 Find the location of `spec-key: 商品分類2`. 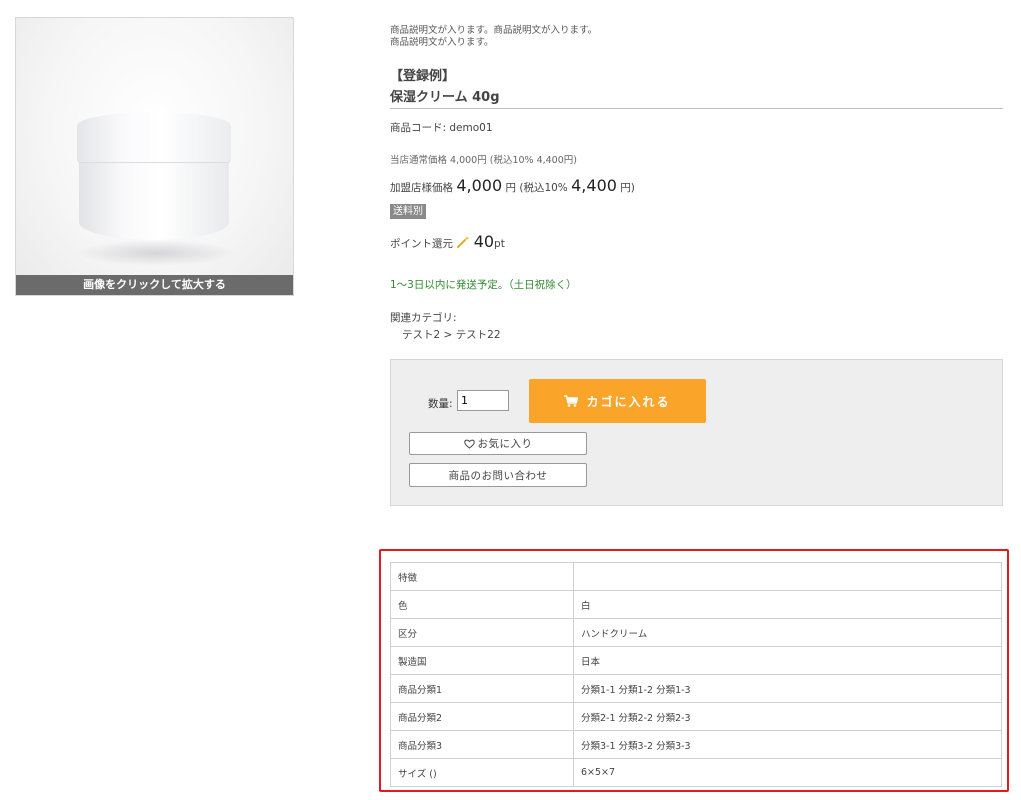

spec-key: 商品分類2 is located at coordinates (482, 716).